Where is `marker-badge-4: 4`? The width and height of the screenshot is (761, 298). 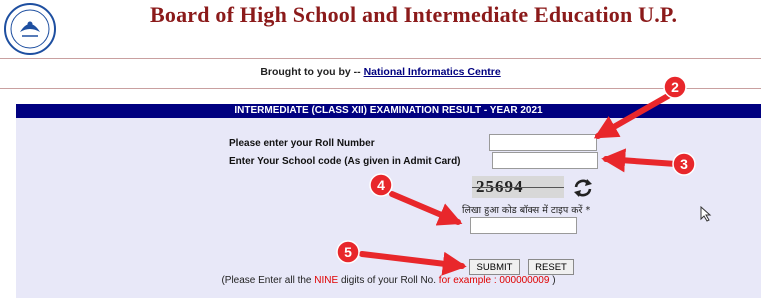
marker-badge-4: 4 is located at coordinates (381, 185).